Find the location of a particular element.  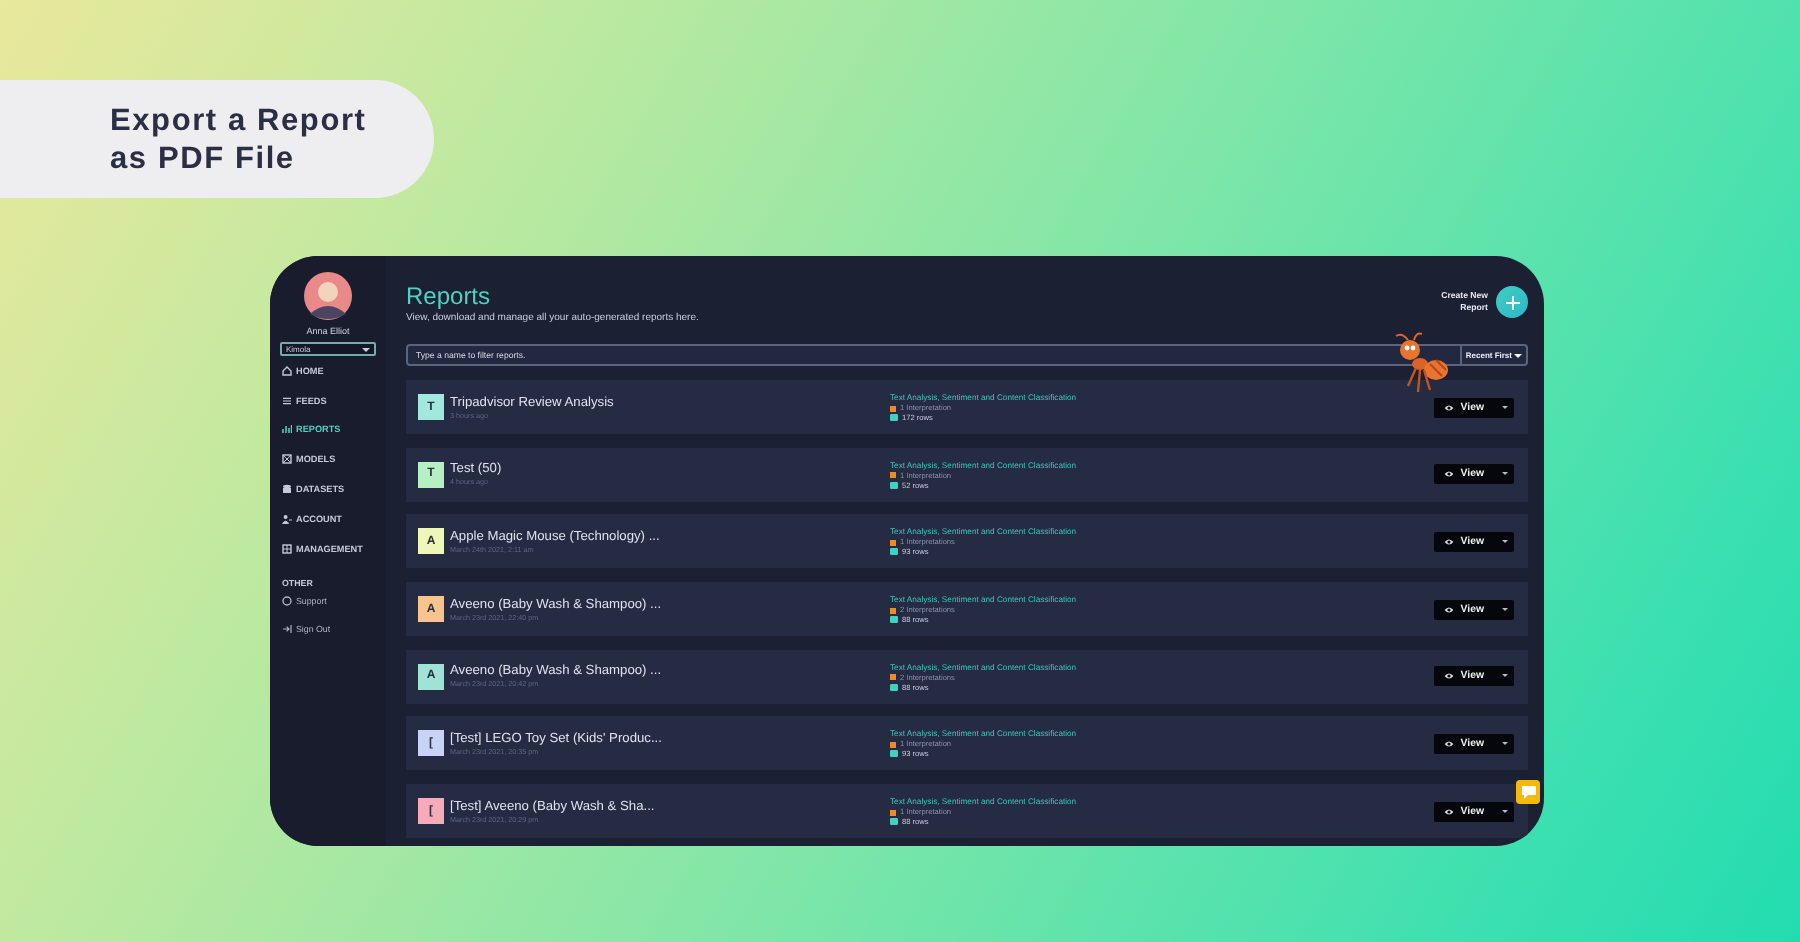

headline: Export a Report as PDF File is located at coordinates (239, 139).